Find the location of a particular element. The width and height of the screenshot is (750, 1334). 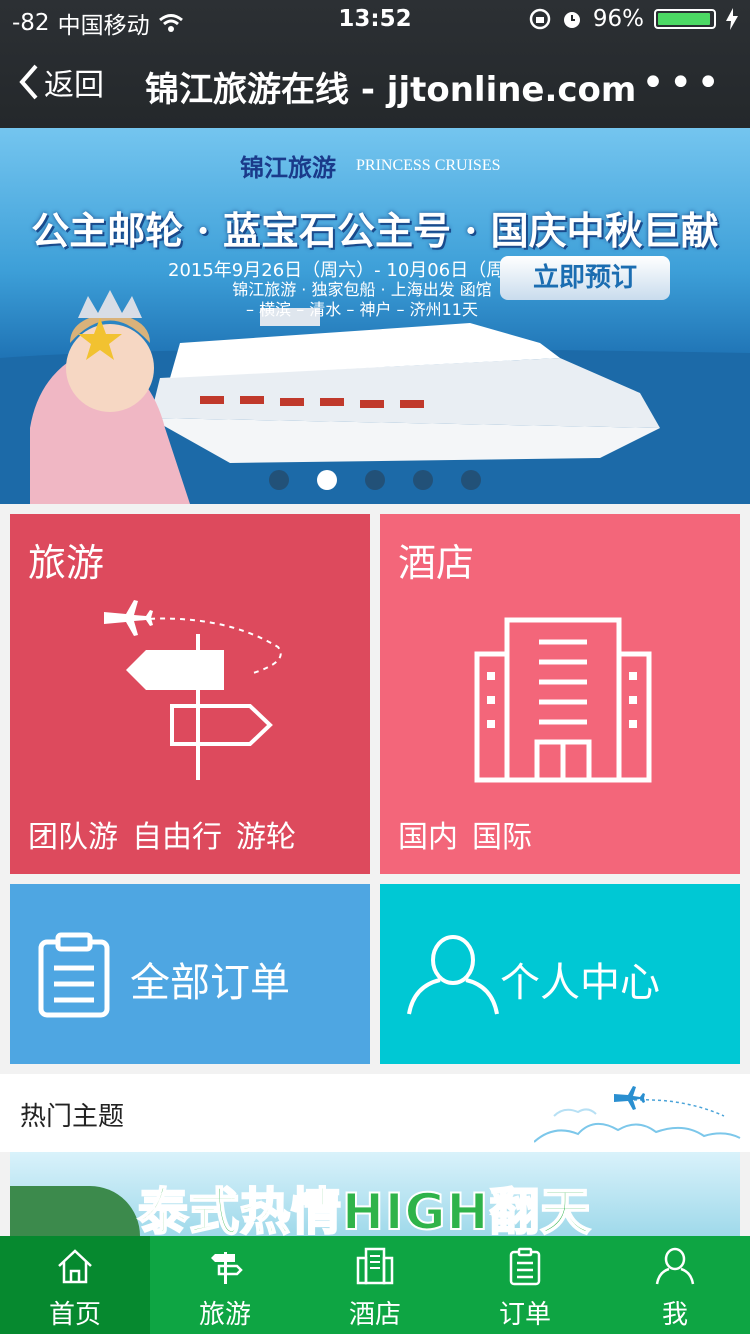

hotel-icon is located at coordinates (375, 1266).